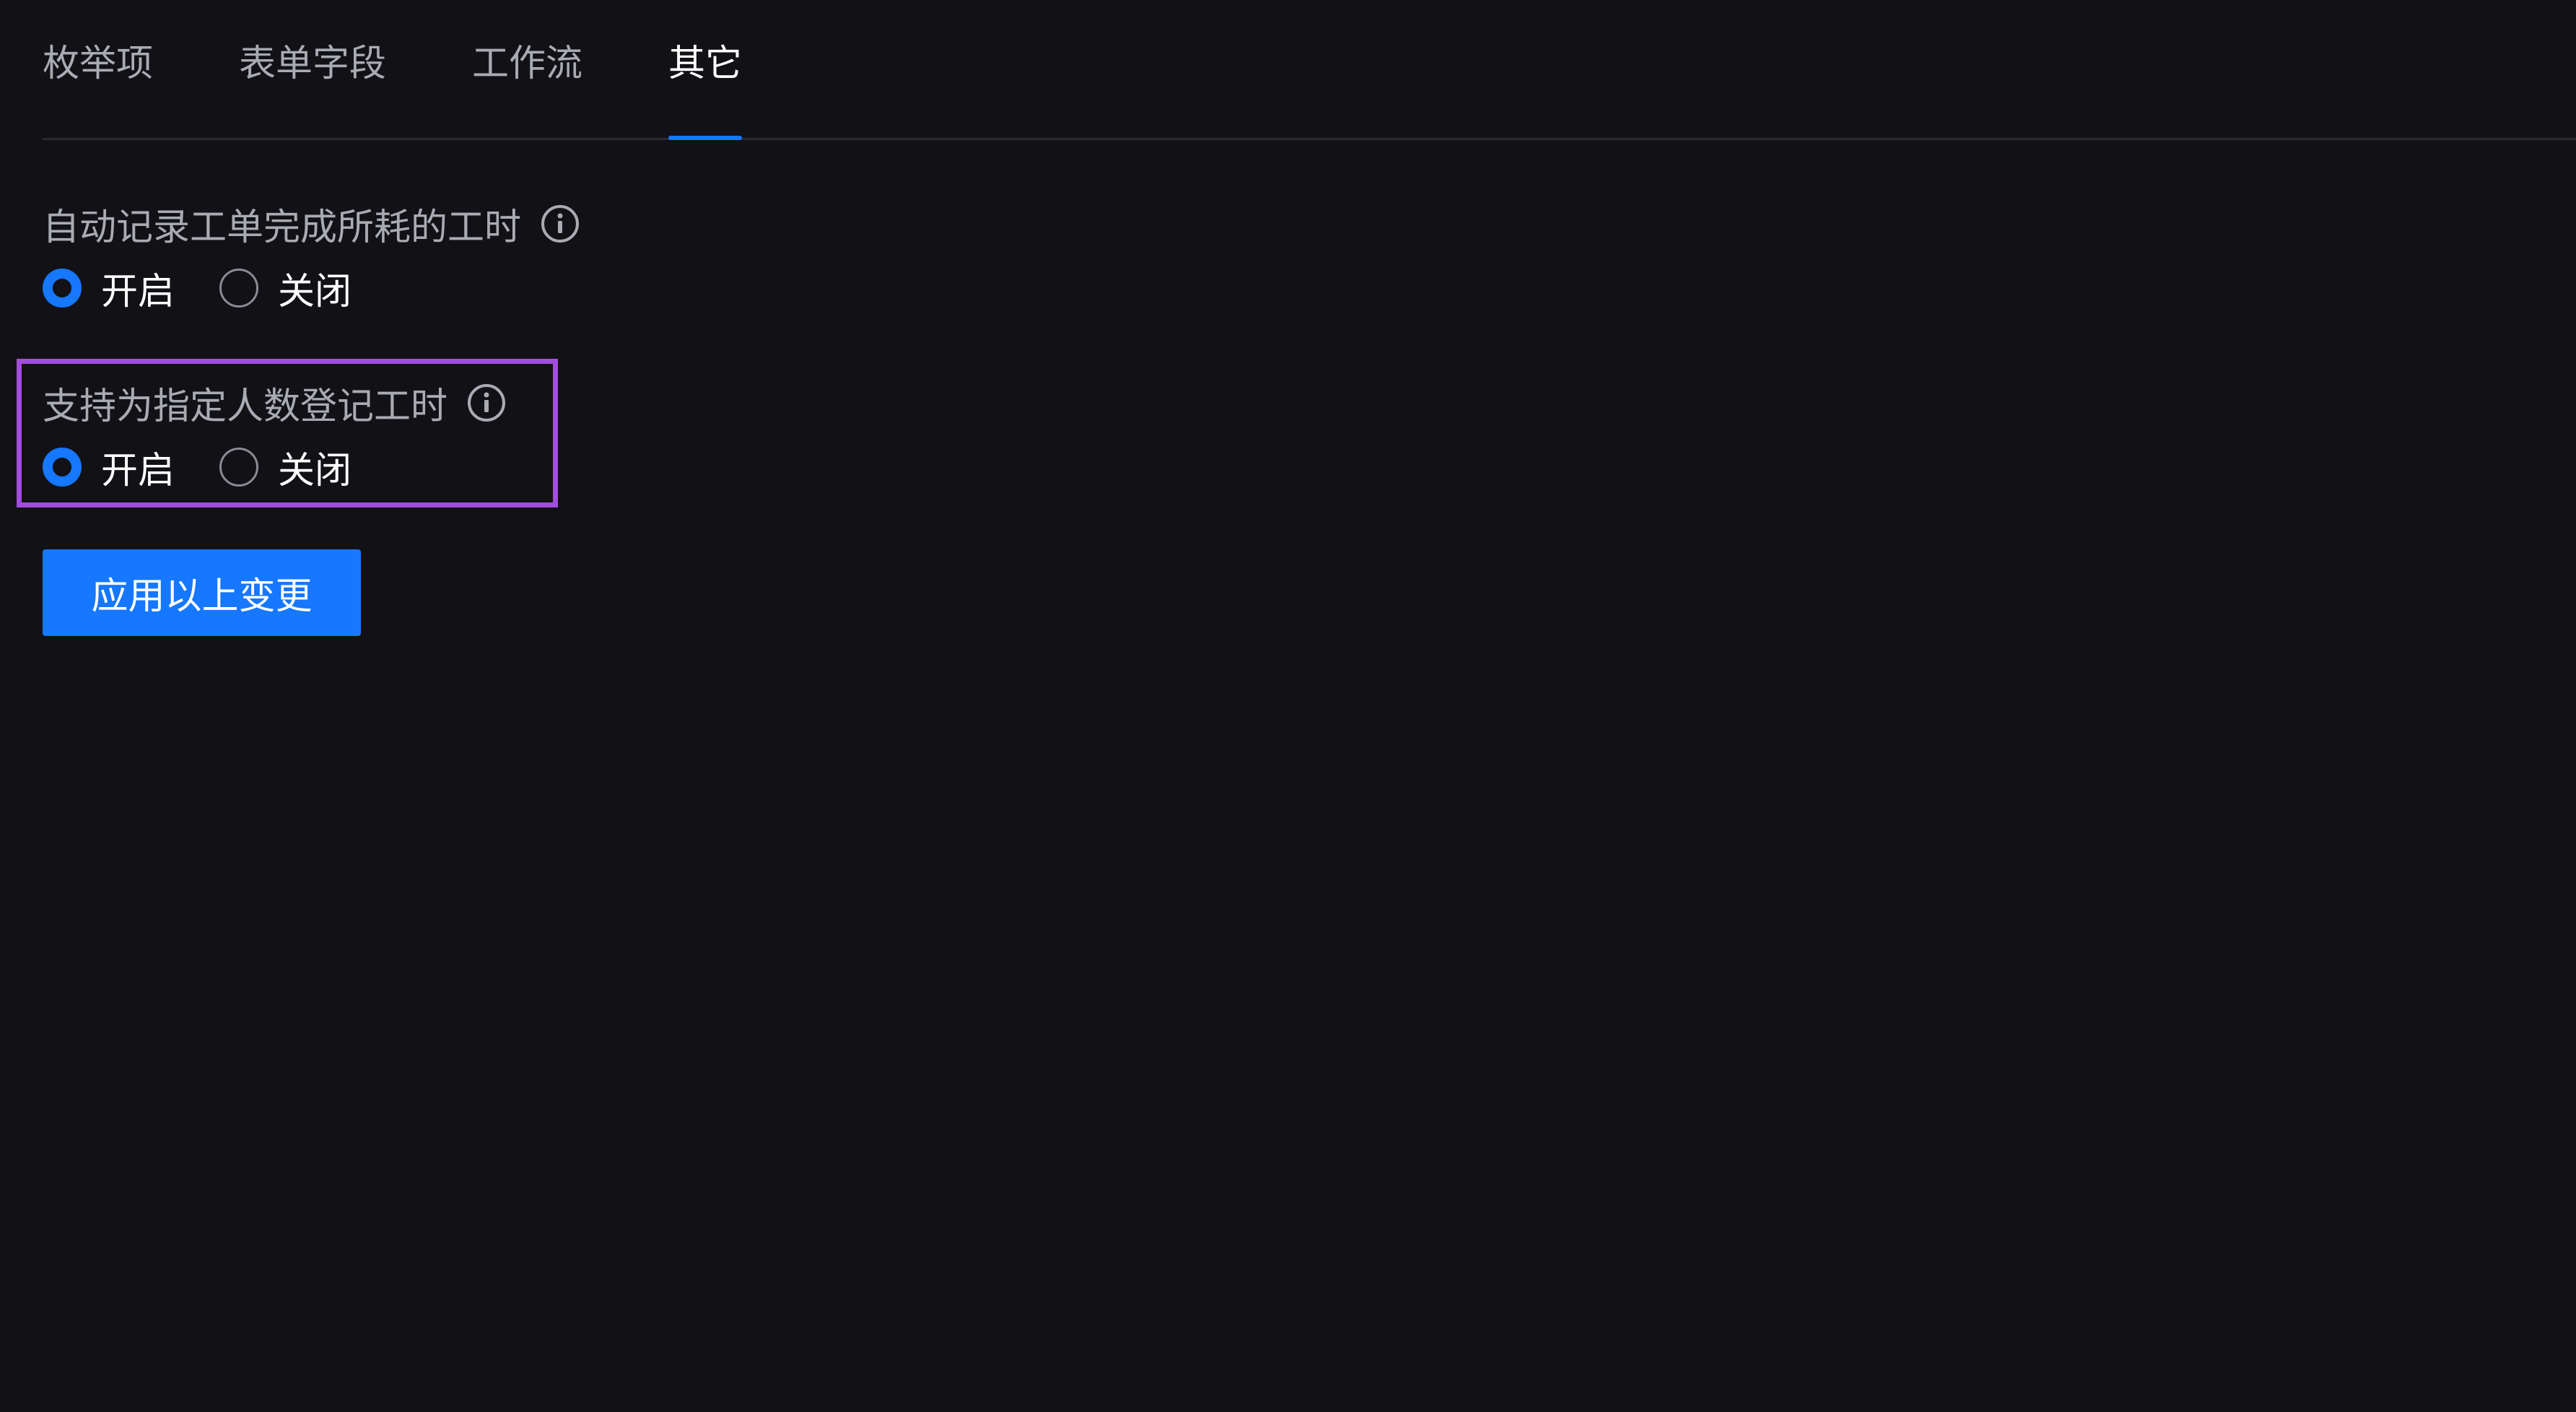 The height and width of the screenshot is (1412, 2576). I want to click on tab-workflow: 工作流, so click(527, 69).